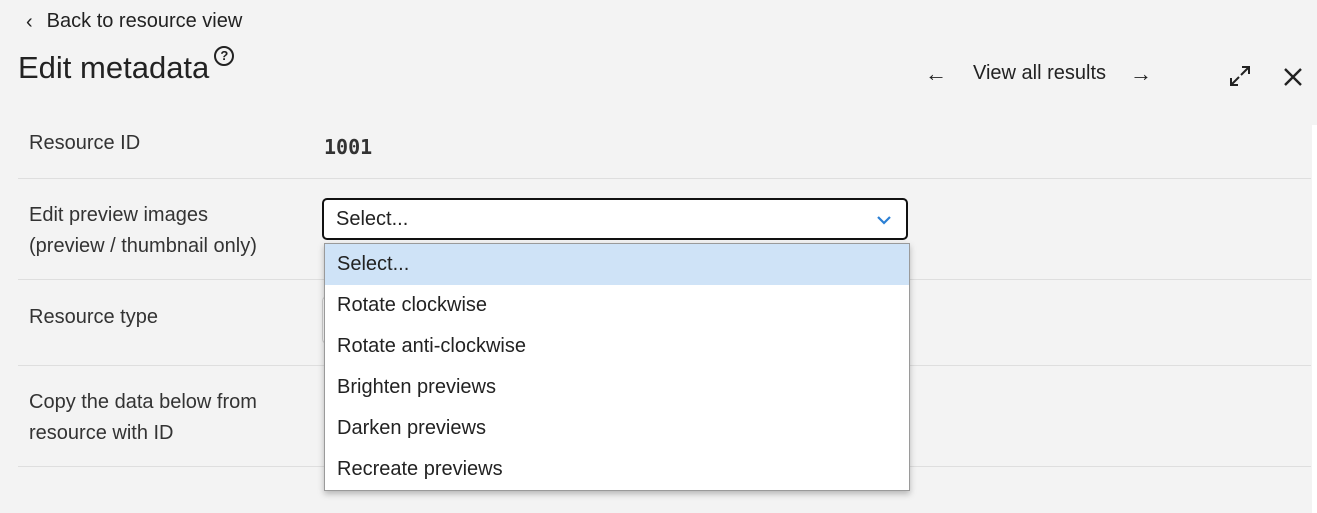  Describe the element at coordinates (224, 56) in the screenshot. I see `question-circle-icon: ?` at that location.